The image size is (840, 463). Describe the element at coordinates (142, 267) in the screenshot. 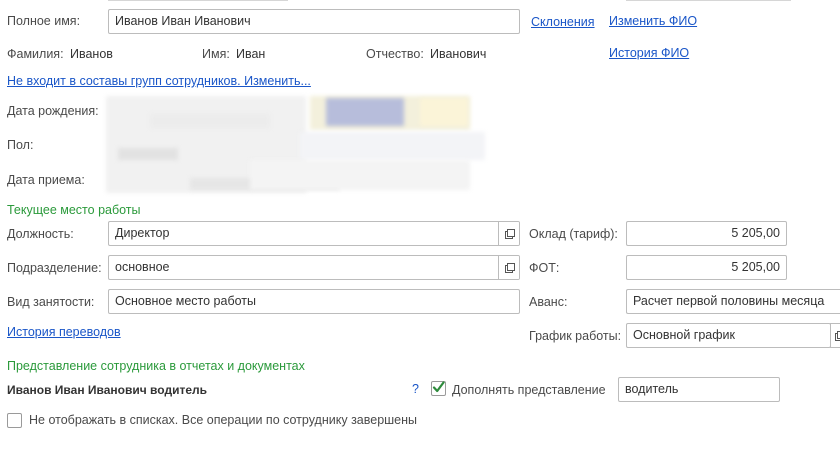

I see `department-value: основное` at that location.